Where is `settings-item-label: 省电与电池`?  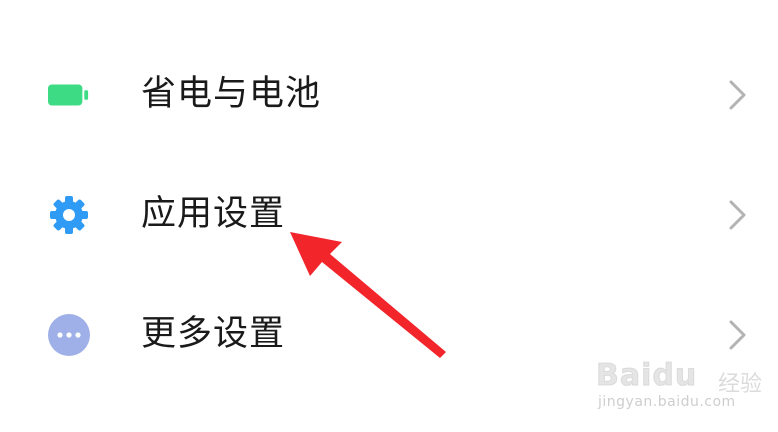
settings-item-label: 省电与电池 is located at coordinates (231, 94).